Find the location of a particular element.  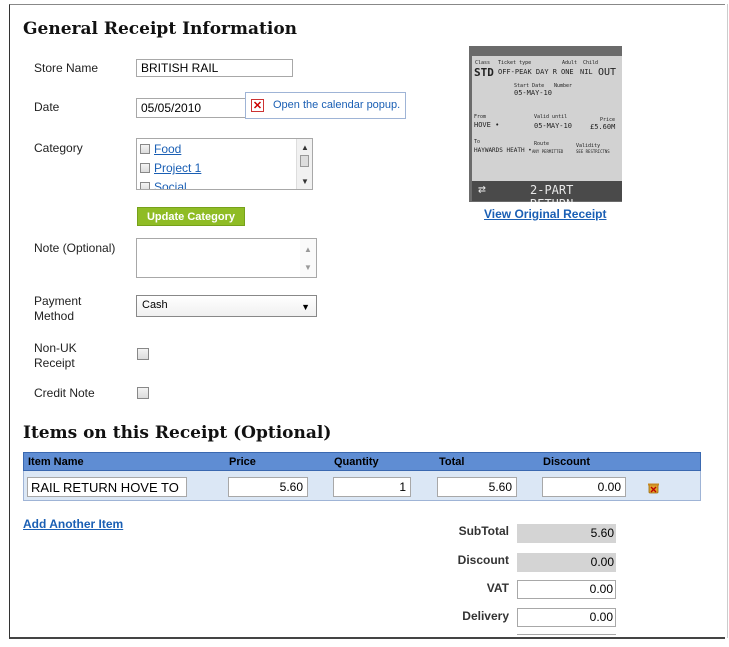

view-original-receipt-link: View Original Receipt is located at coordinates (545, 214).